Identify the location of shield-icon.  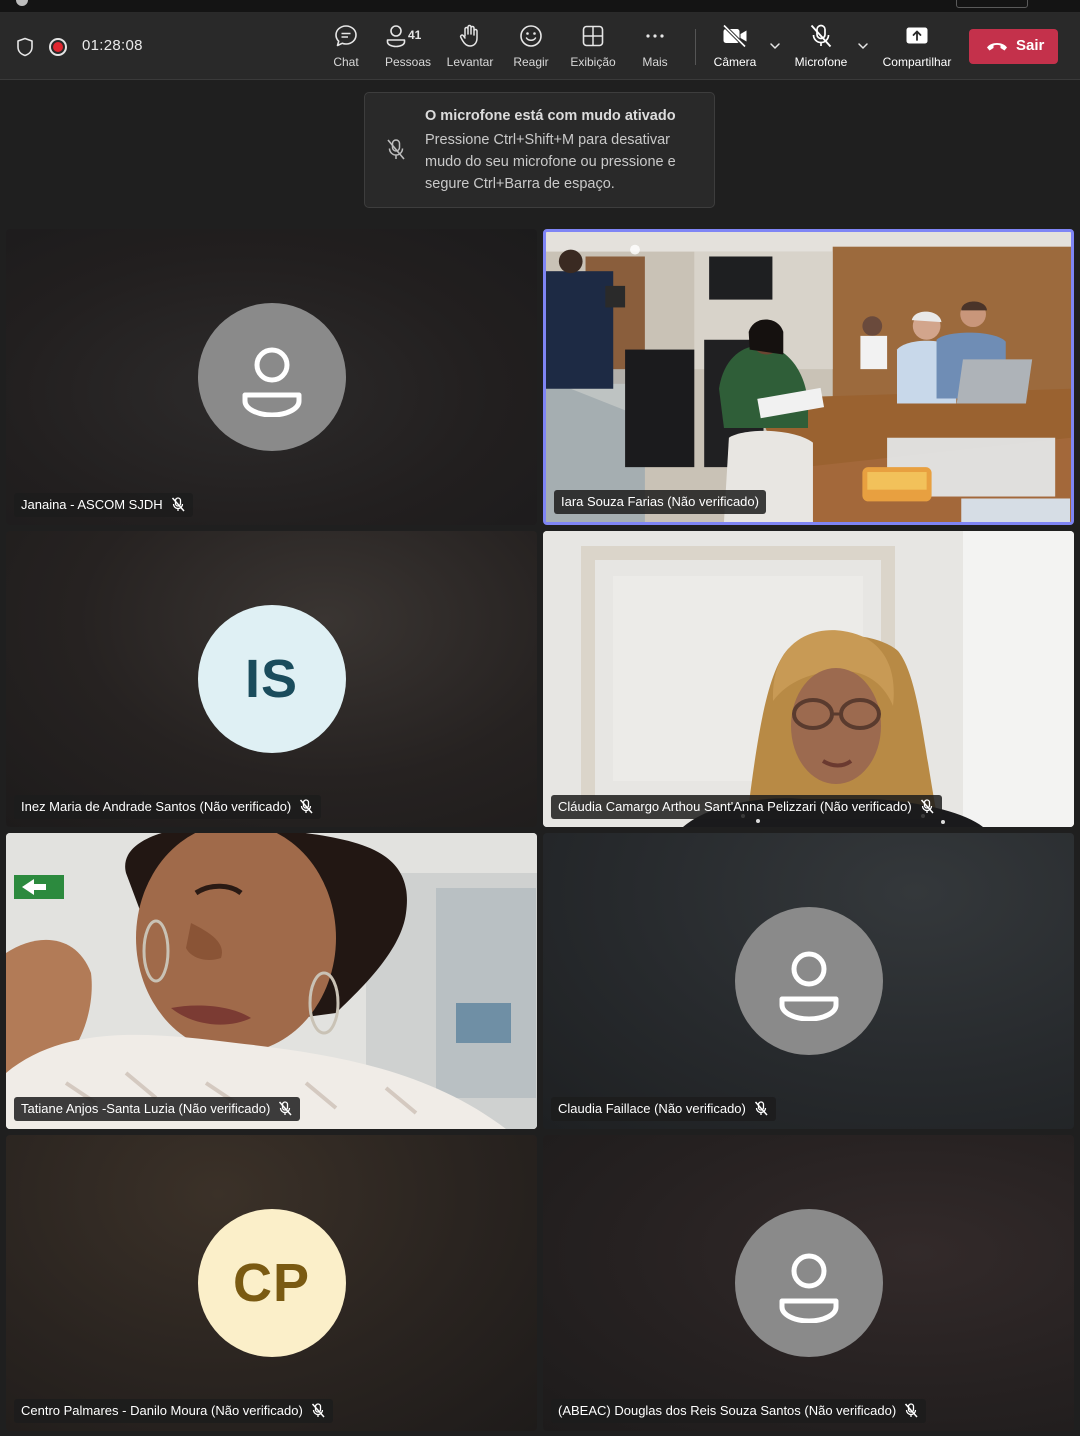
(25, 47).